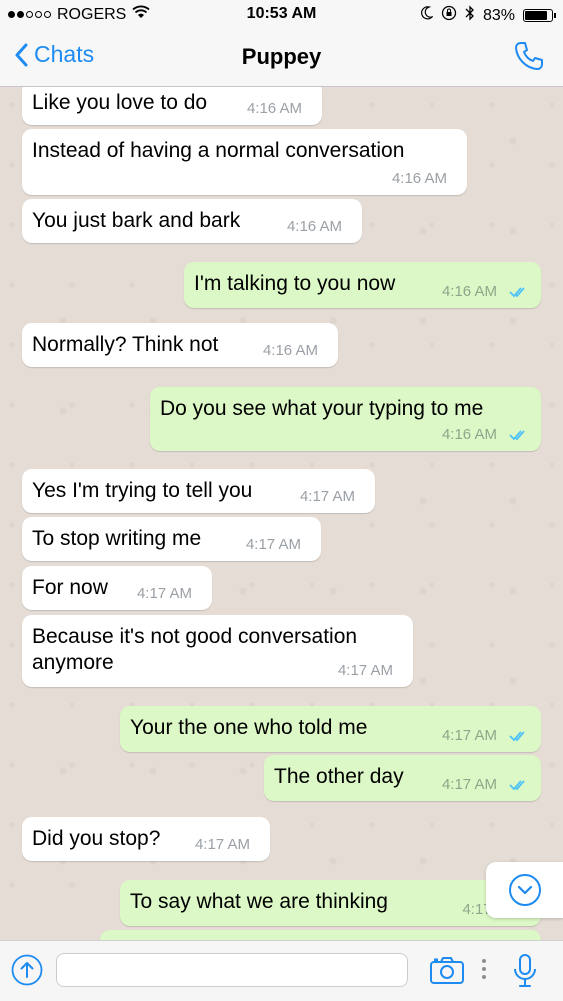  Describe the element at coordinates (322, 408) in the screenshot. I see `message-text: Do you see what your typing to me` at that location.